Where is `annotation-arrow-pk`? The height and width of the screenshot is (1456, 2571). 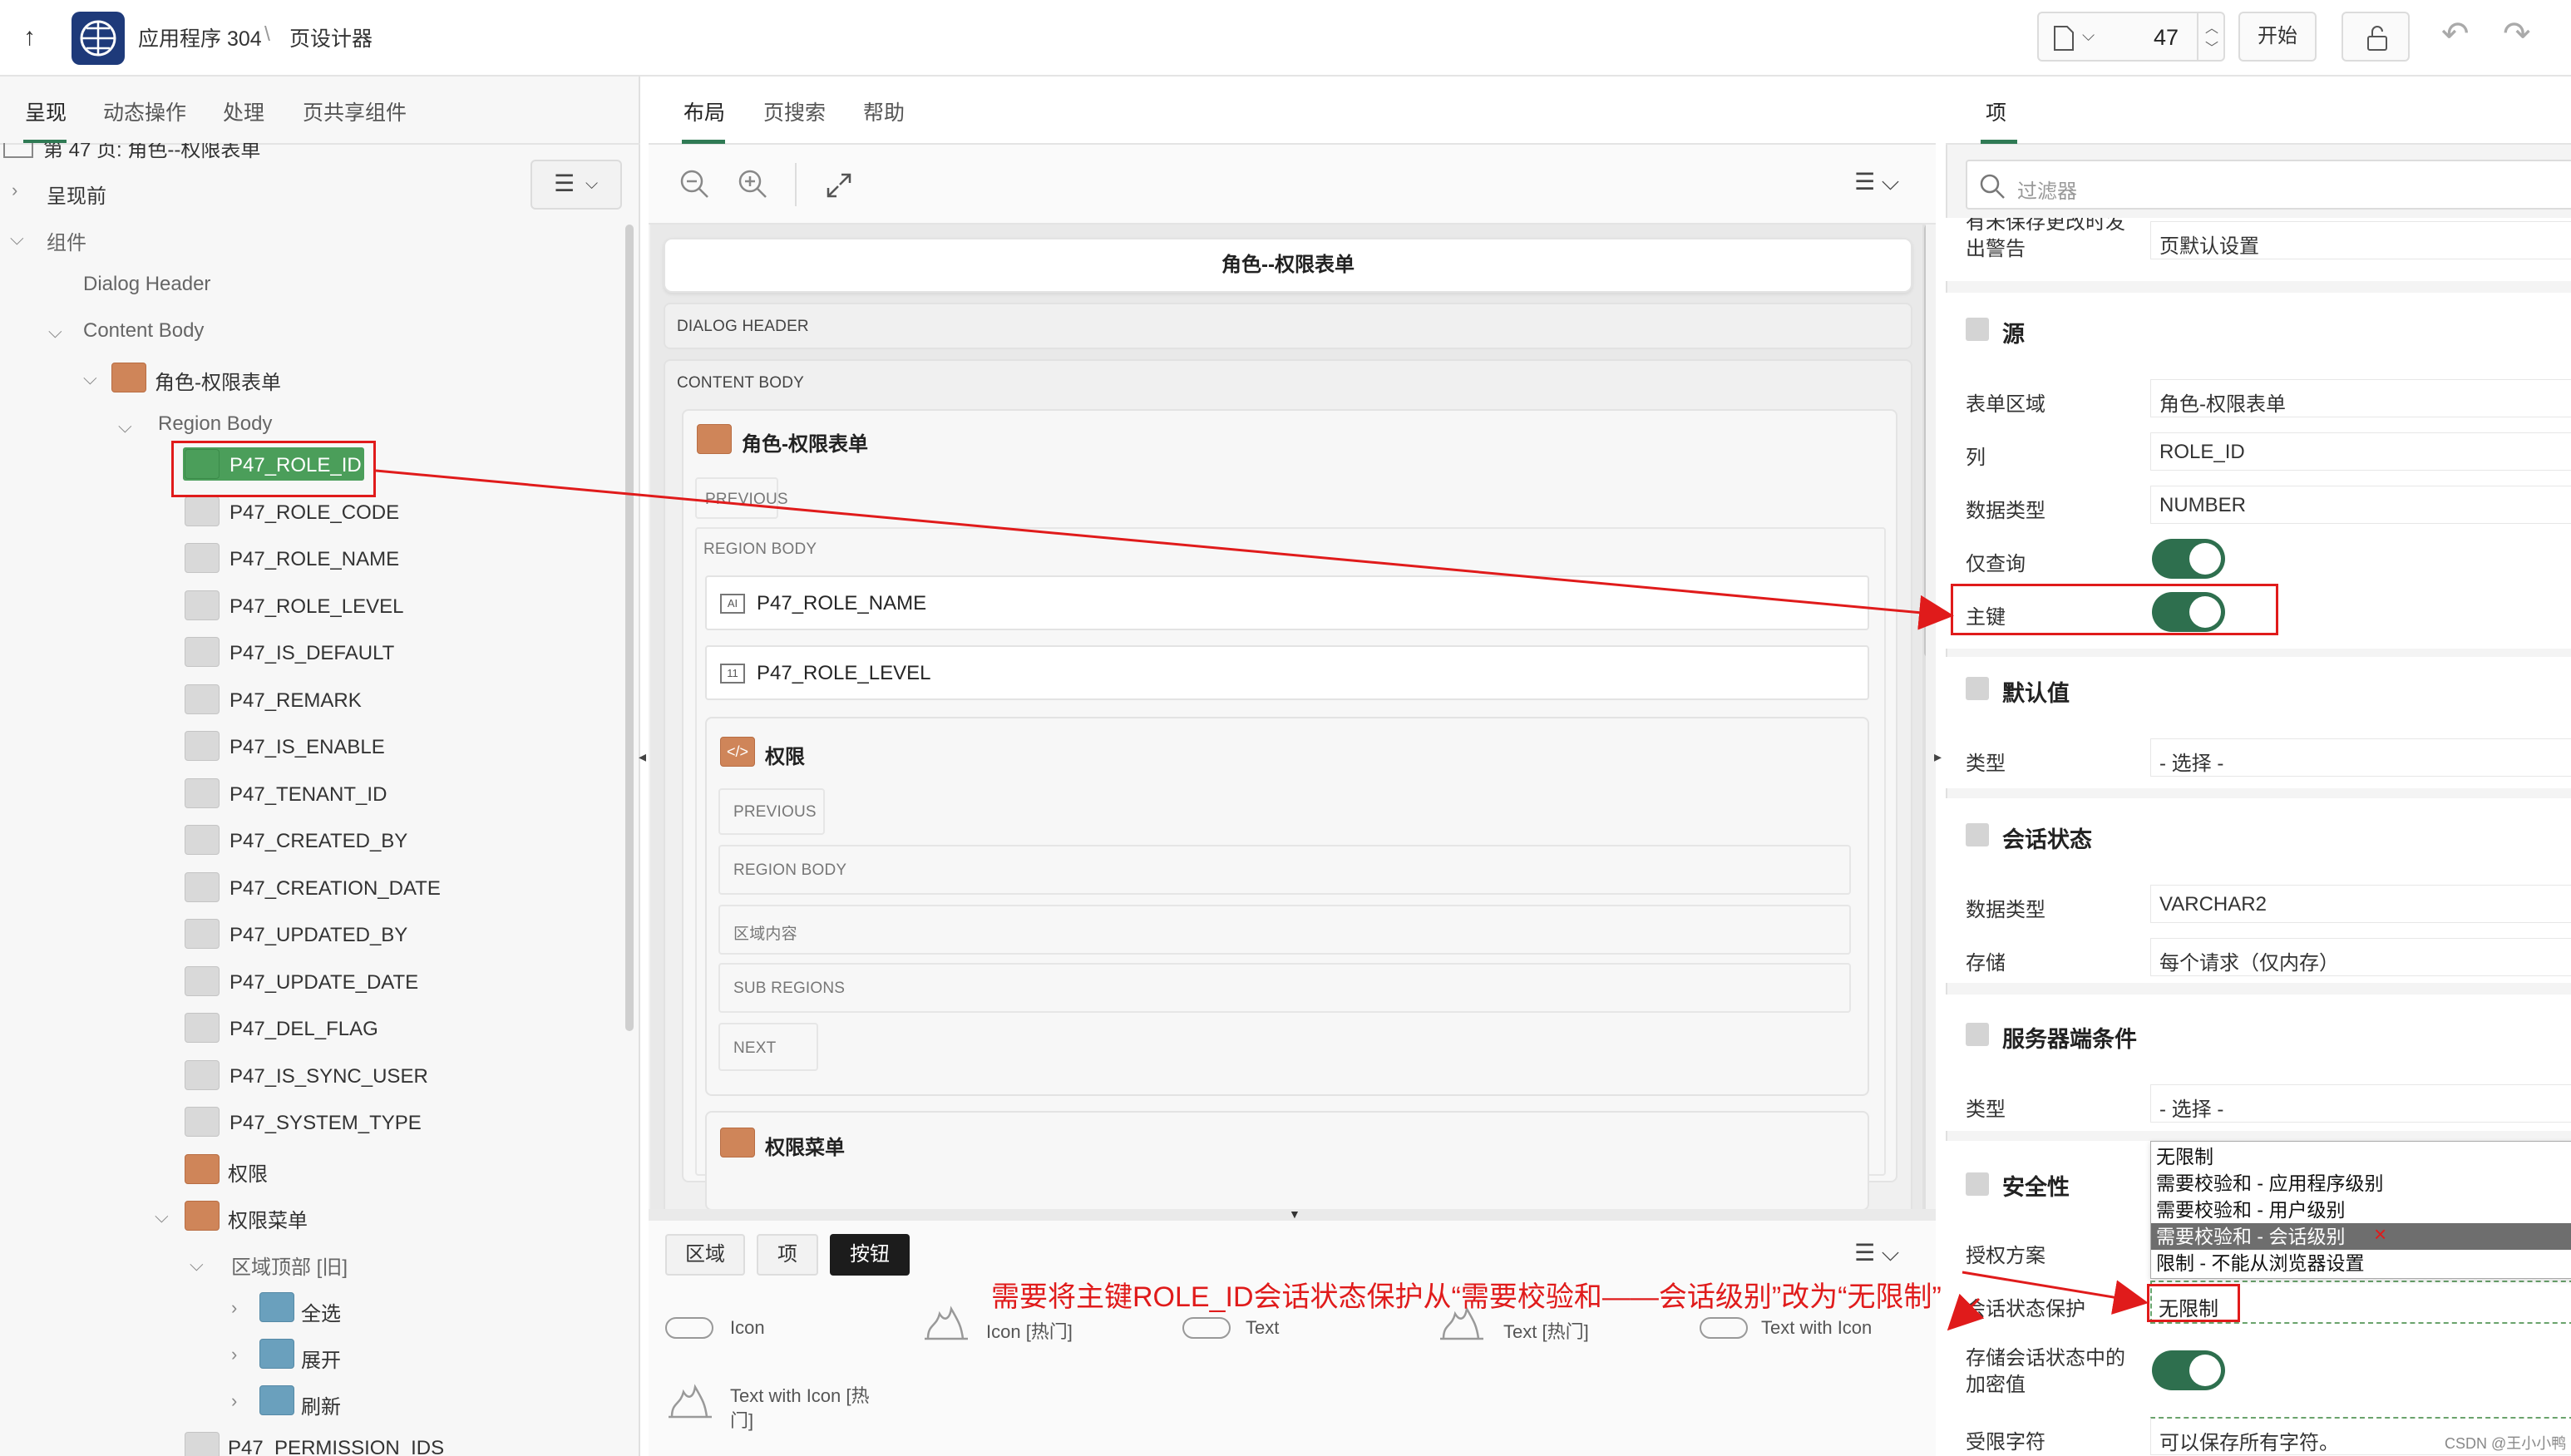
annotation-arrow-pk is located at coordinates (1164, 549).